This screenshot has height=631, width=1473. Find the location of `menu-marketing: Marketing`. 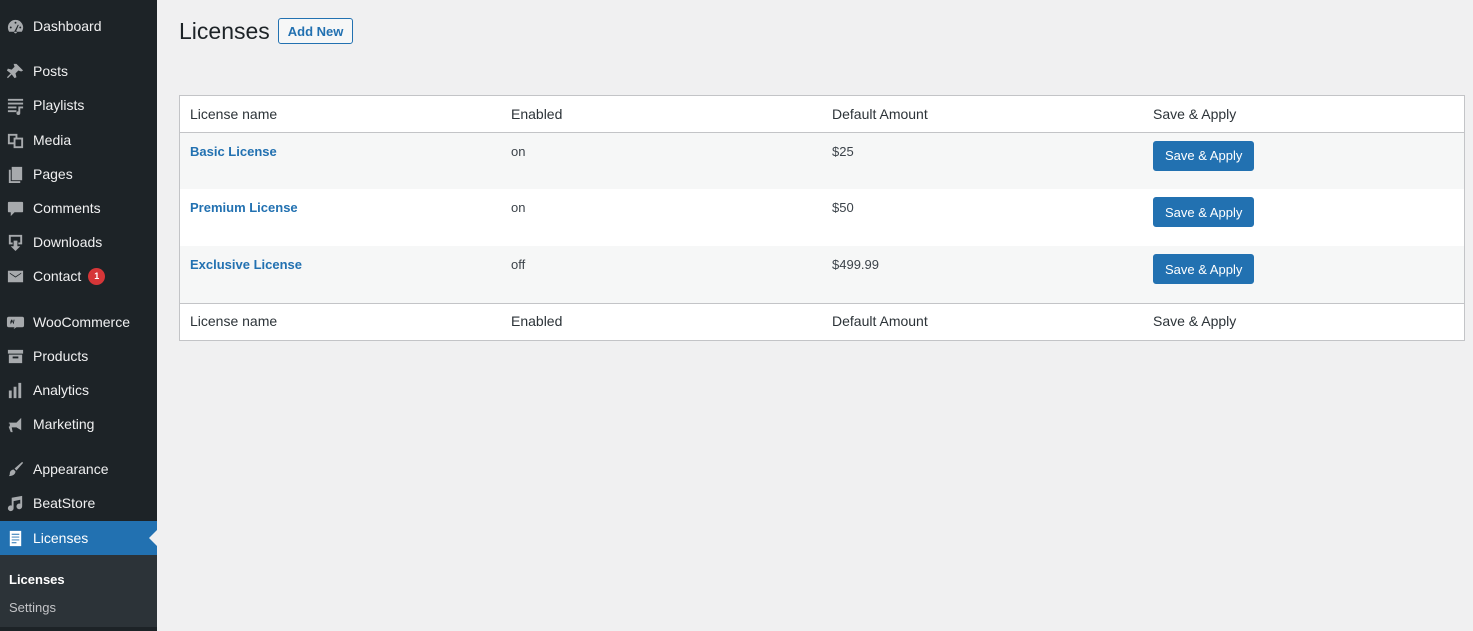

menu-marketing: Marketing is located at coordinates (78, 424).